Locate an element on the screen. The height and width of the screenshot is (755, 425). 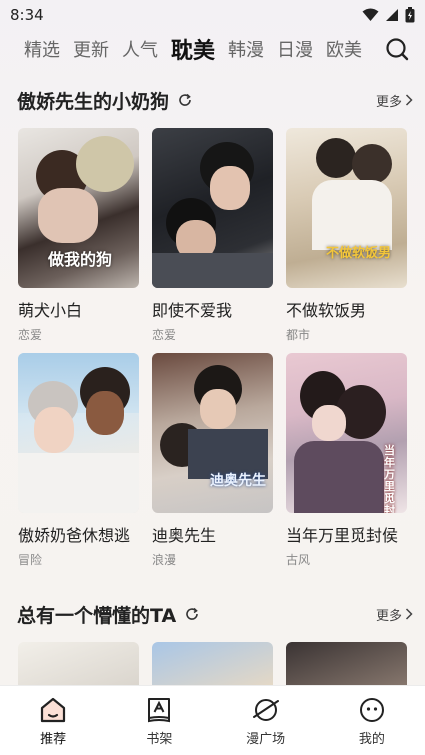
nav-label: 漫广场 is located at coordinates (266, 739).